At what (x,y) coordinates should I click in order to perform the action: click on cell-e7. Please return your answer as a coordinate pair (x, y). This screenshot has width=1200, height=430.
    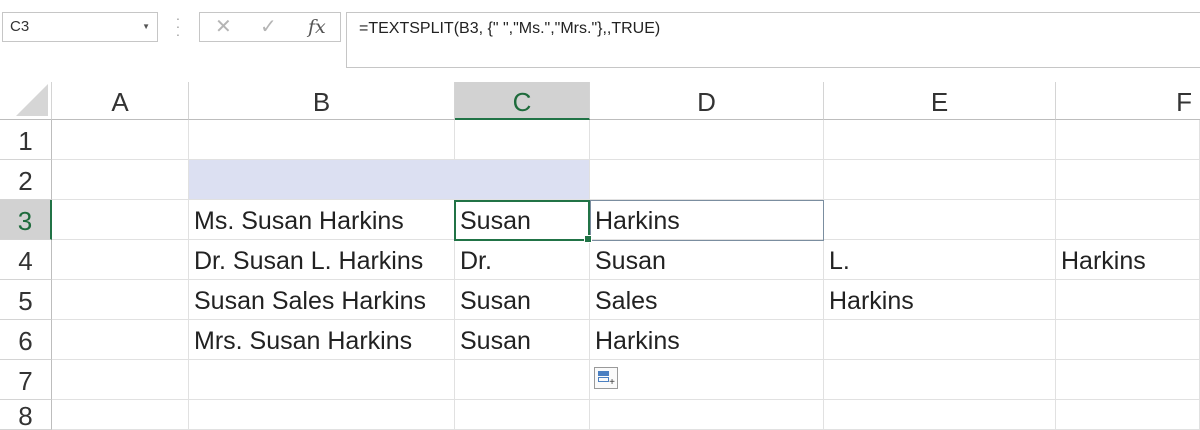
    Looking at the image, I should click on (940, 380).